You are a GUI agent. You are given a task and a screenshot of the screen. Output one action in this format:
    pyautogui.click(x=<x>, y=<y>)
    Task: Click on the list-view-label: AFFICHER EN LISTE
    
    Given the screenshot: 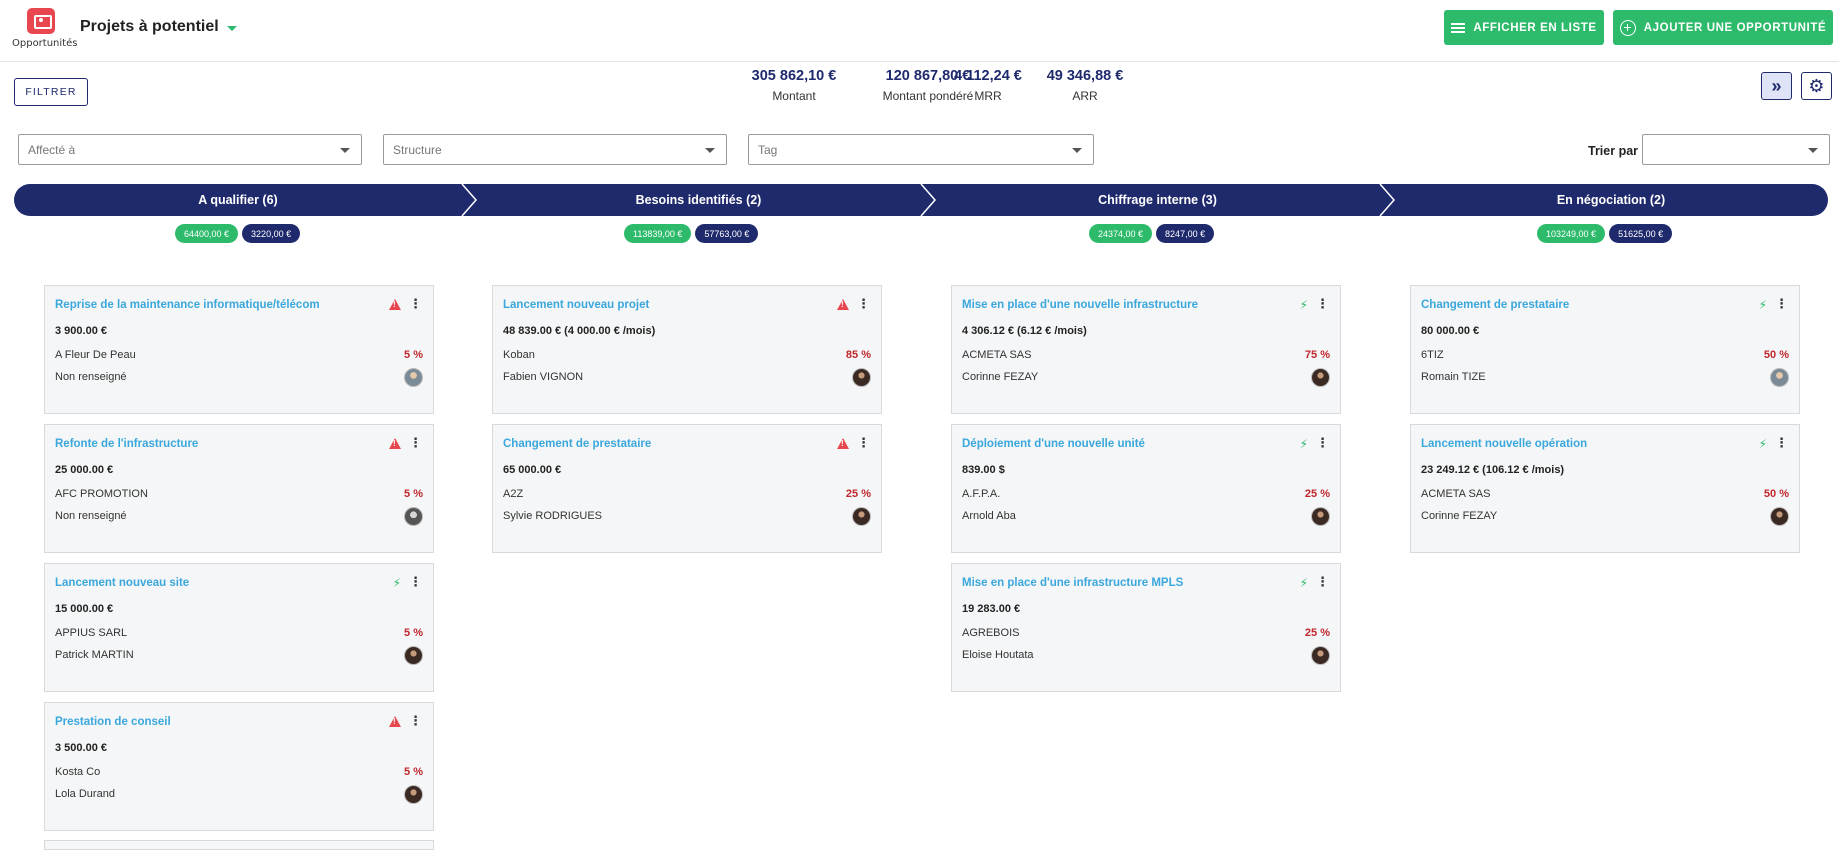 What is the action you would take?
    pyautogui.click(x=1535, y=27)
    